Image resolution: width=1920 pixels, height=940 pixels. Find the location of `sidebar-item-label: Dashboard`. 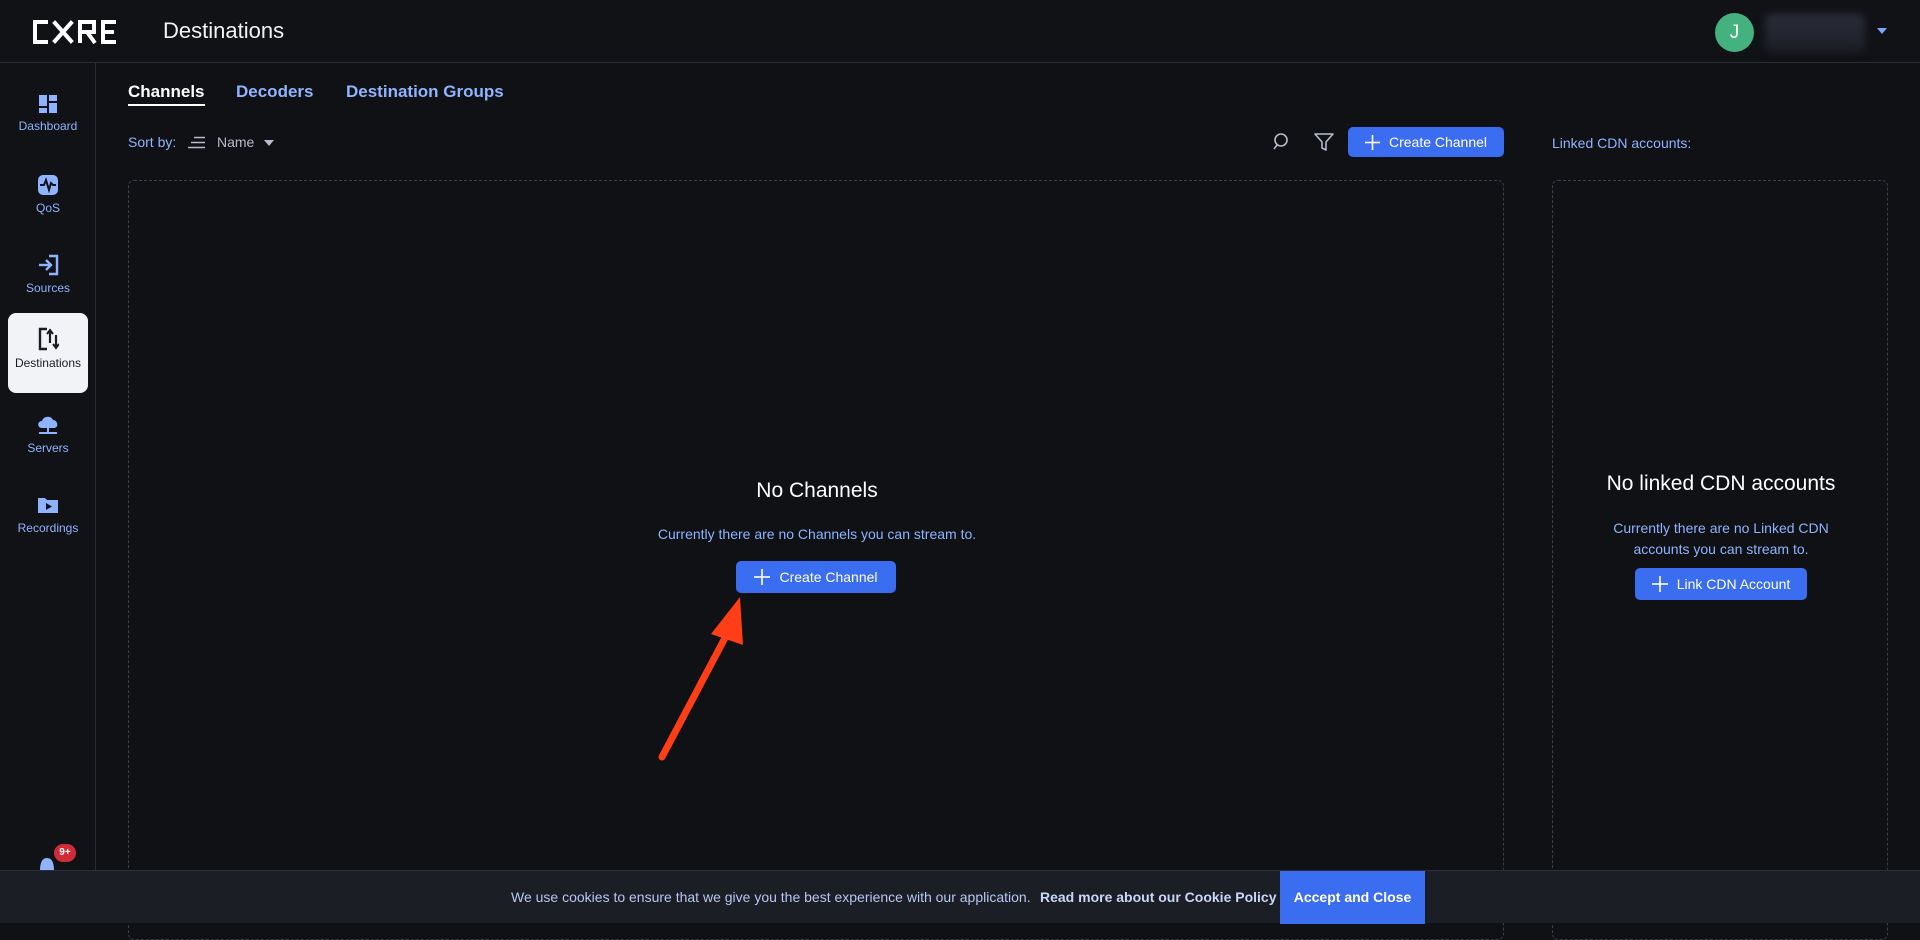

sidebar-item-label: Dashboard is located at coordinates (48, 126).